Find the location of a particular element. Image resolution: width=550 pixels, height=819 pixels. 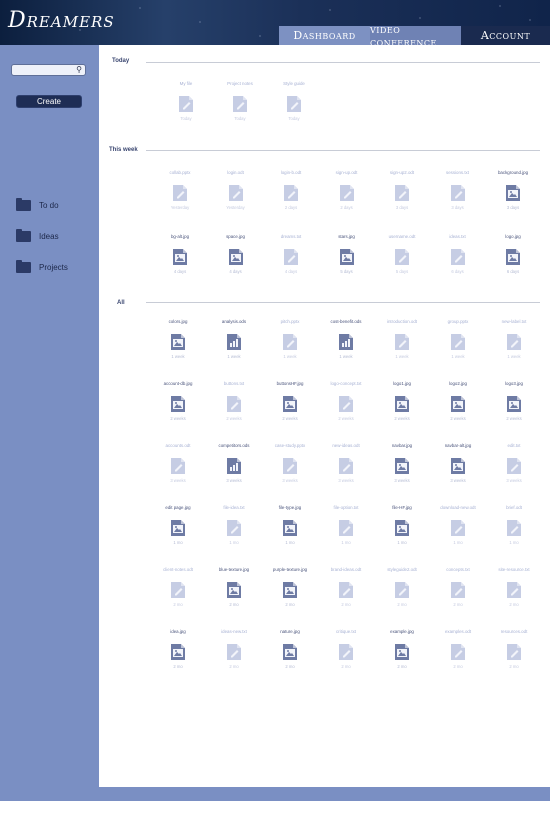

file-item: idea.jpg 2 mo is located at coordinates (178, 659).